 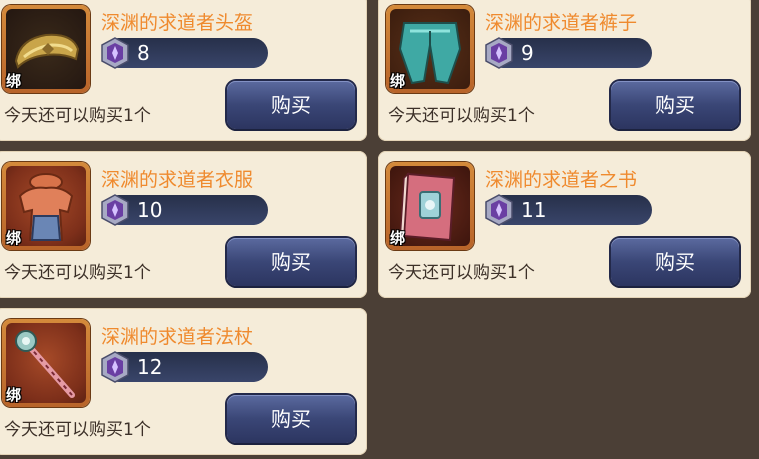 I want to click on item-name: 深渊的求道者法杖, so click(x=177, y=337).